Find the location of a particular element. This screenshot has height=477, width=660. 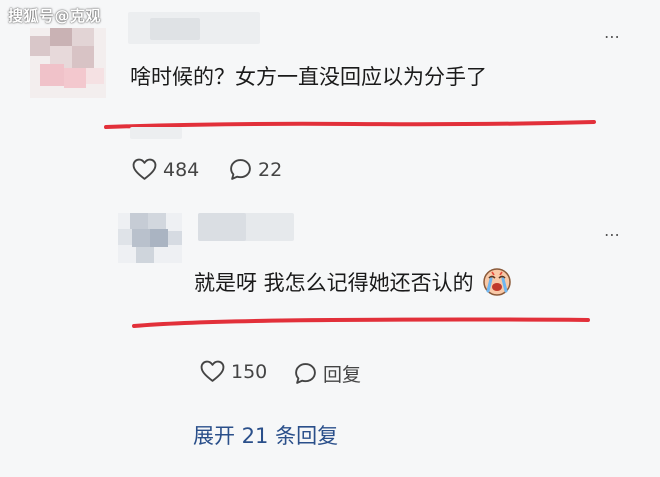

reply-button-label: 回复 is located at coordinates (342, 375).